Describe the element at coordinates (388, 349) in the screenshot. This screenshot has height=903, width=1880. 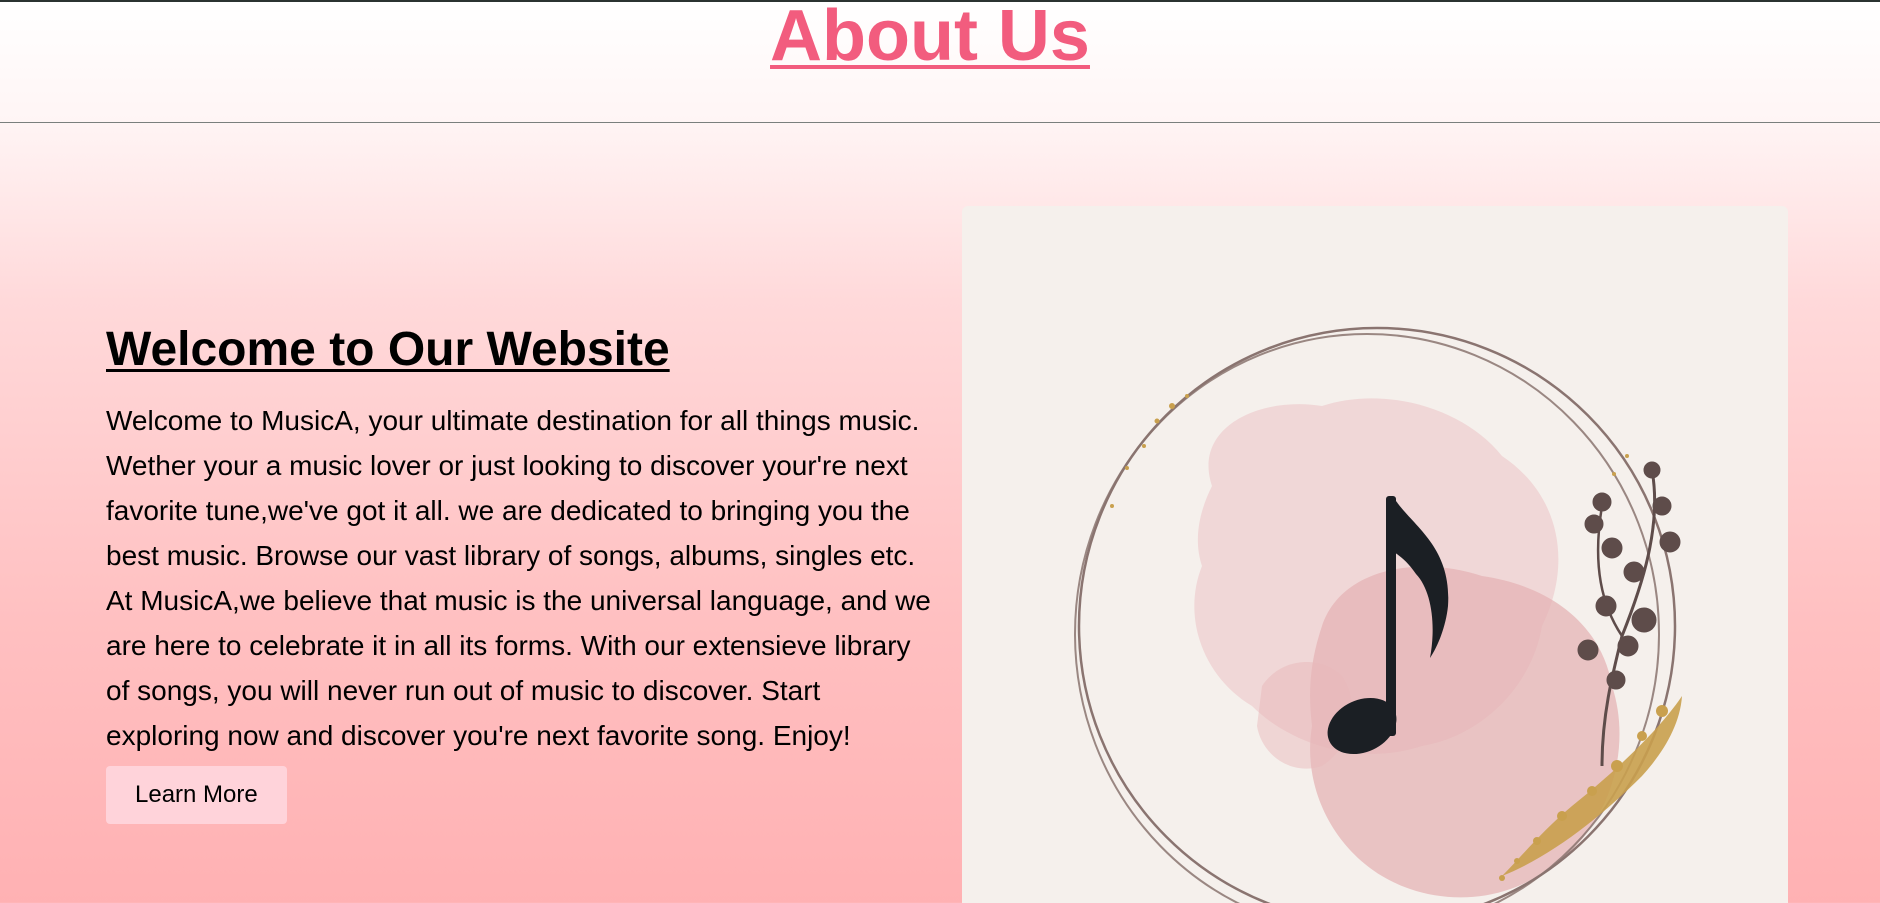
I see `welcome-heading: Welcome to Our Website` at that location.